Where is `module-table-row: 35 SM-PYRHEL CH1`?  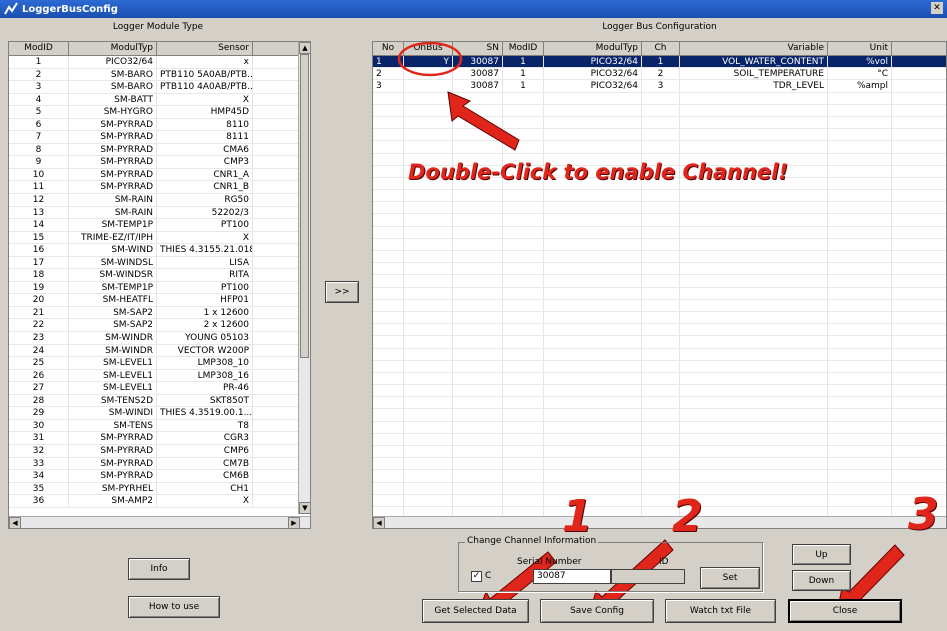 module-table-row: 35 SM-PYRHEL CH1 is located at coordinates (159, 489).